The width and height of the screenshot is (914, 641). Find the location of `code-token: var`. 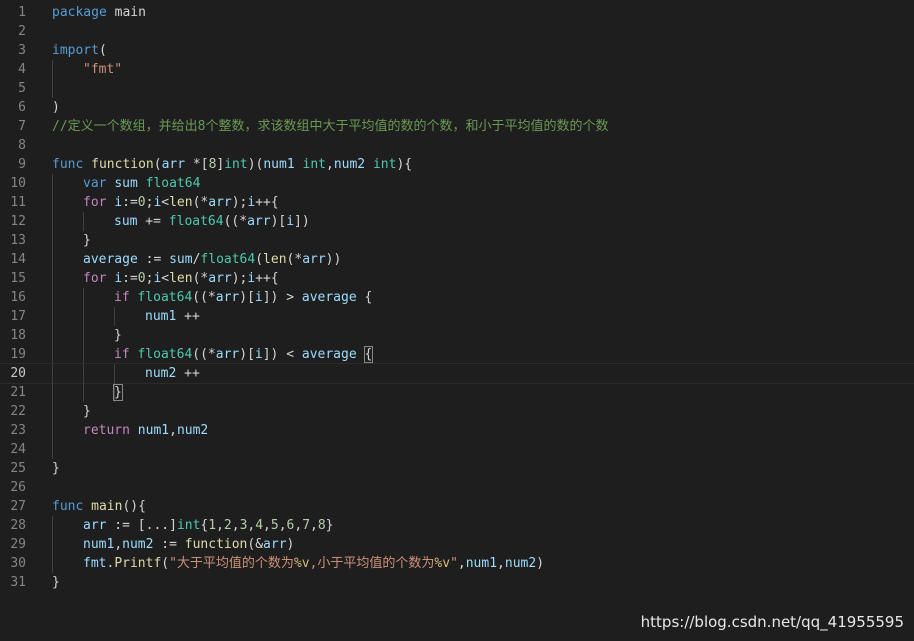

code-token: var is located at coordinates (95, 183).